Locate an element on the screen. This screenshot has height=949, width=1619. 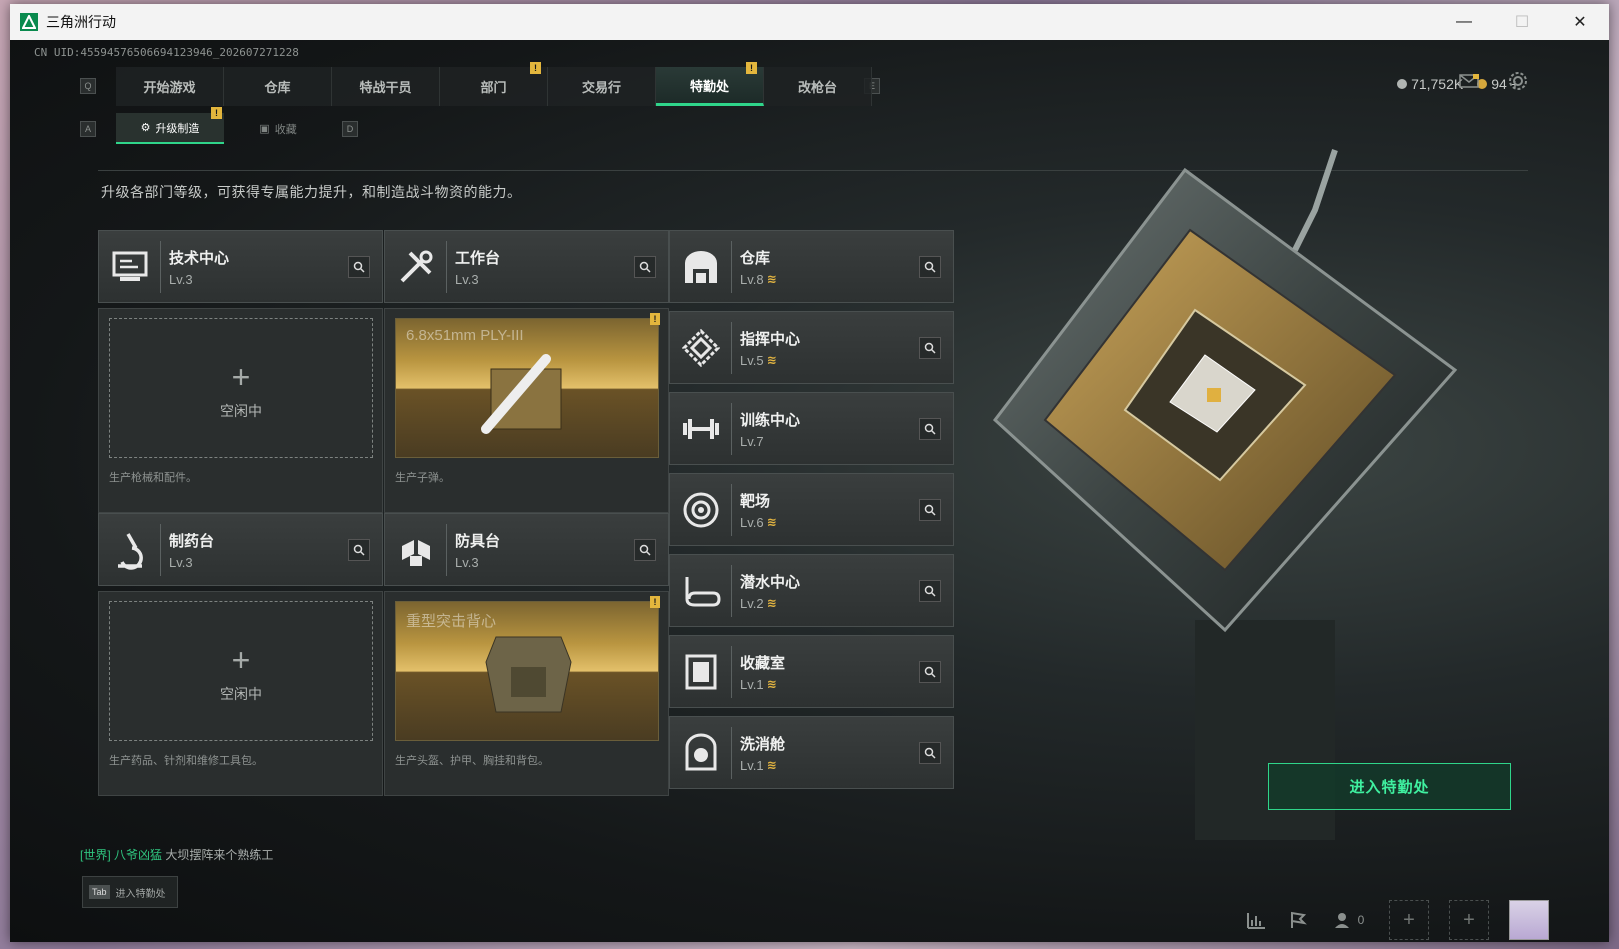
world-chat: [世界] 八爷凶猛 大坝摆阵来个熟练工 is located at coordinates (176, 854).